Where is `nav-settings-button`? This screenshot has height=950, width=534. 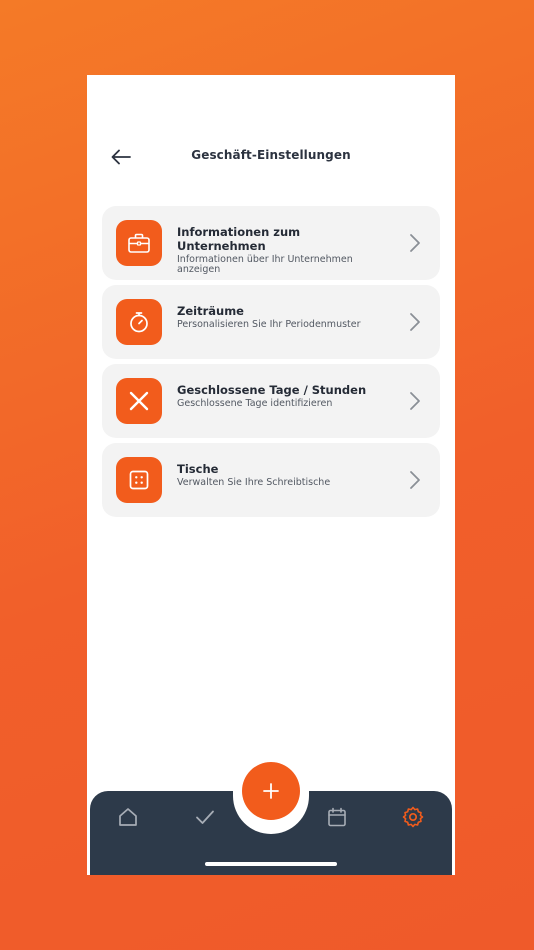
nav-settings-button is located at coordinates (413, 817).